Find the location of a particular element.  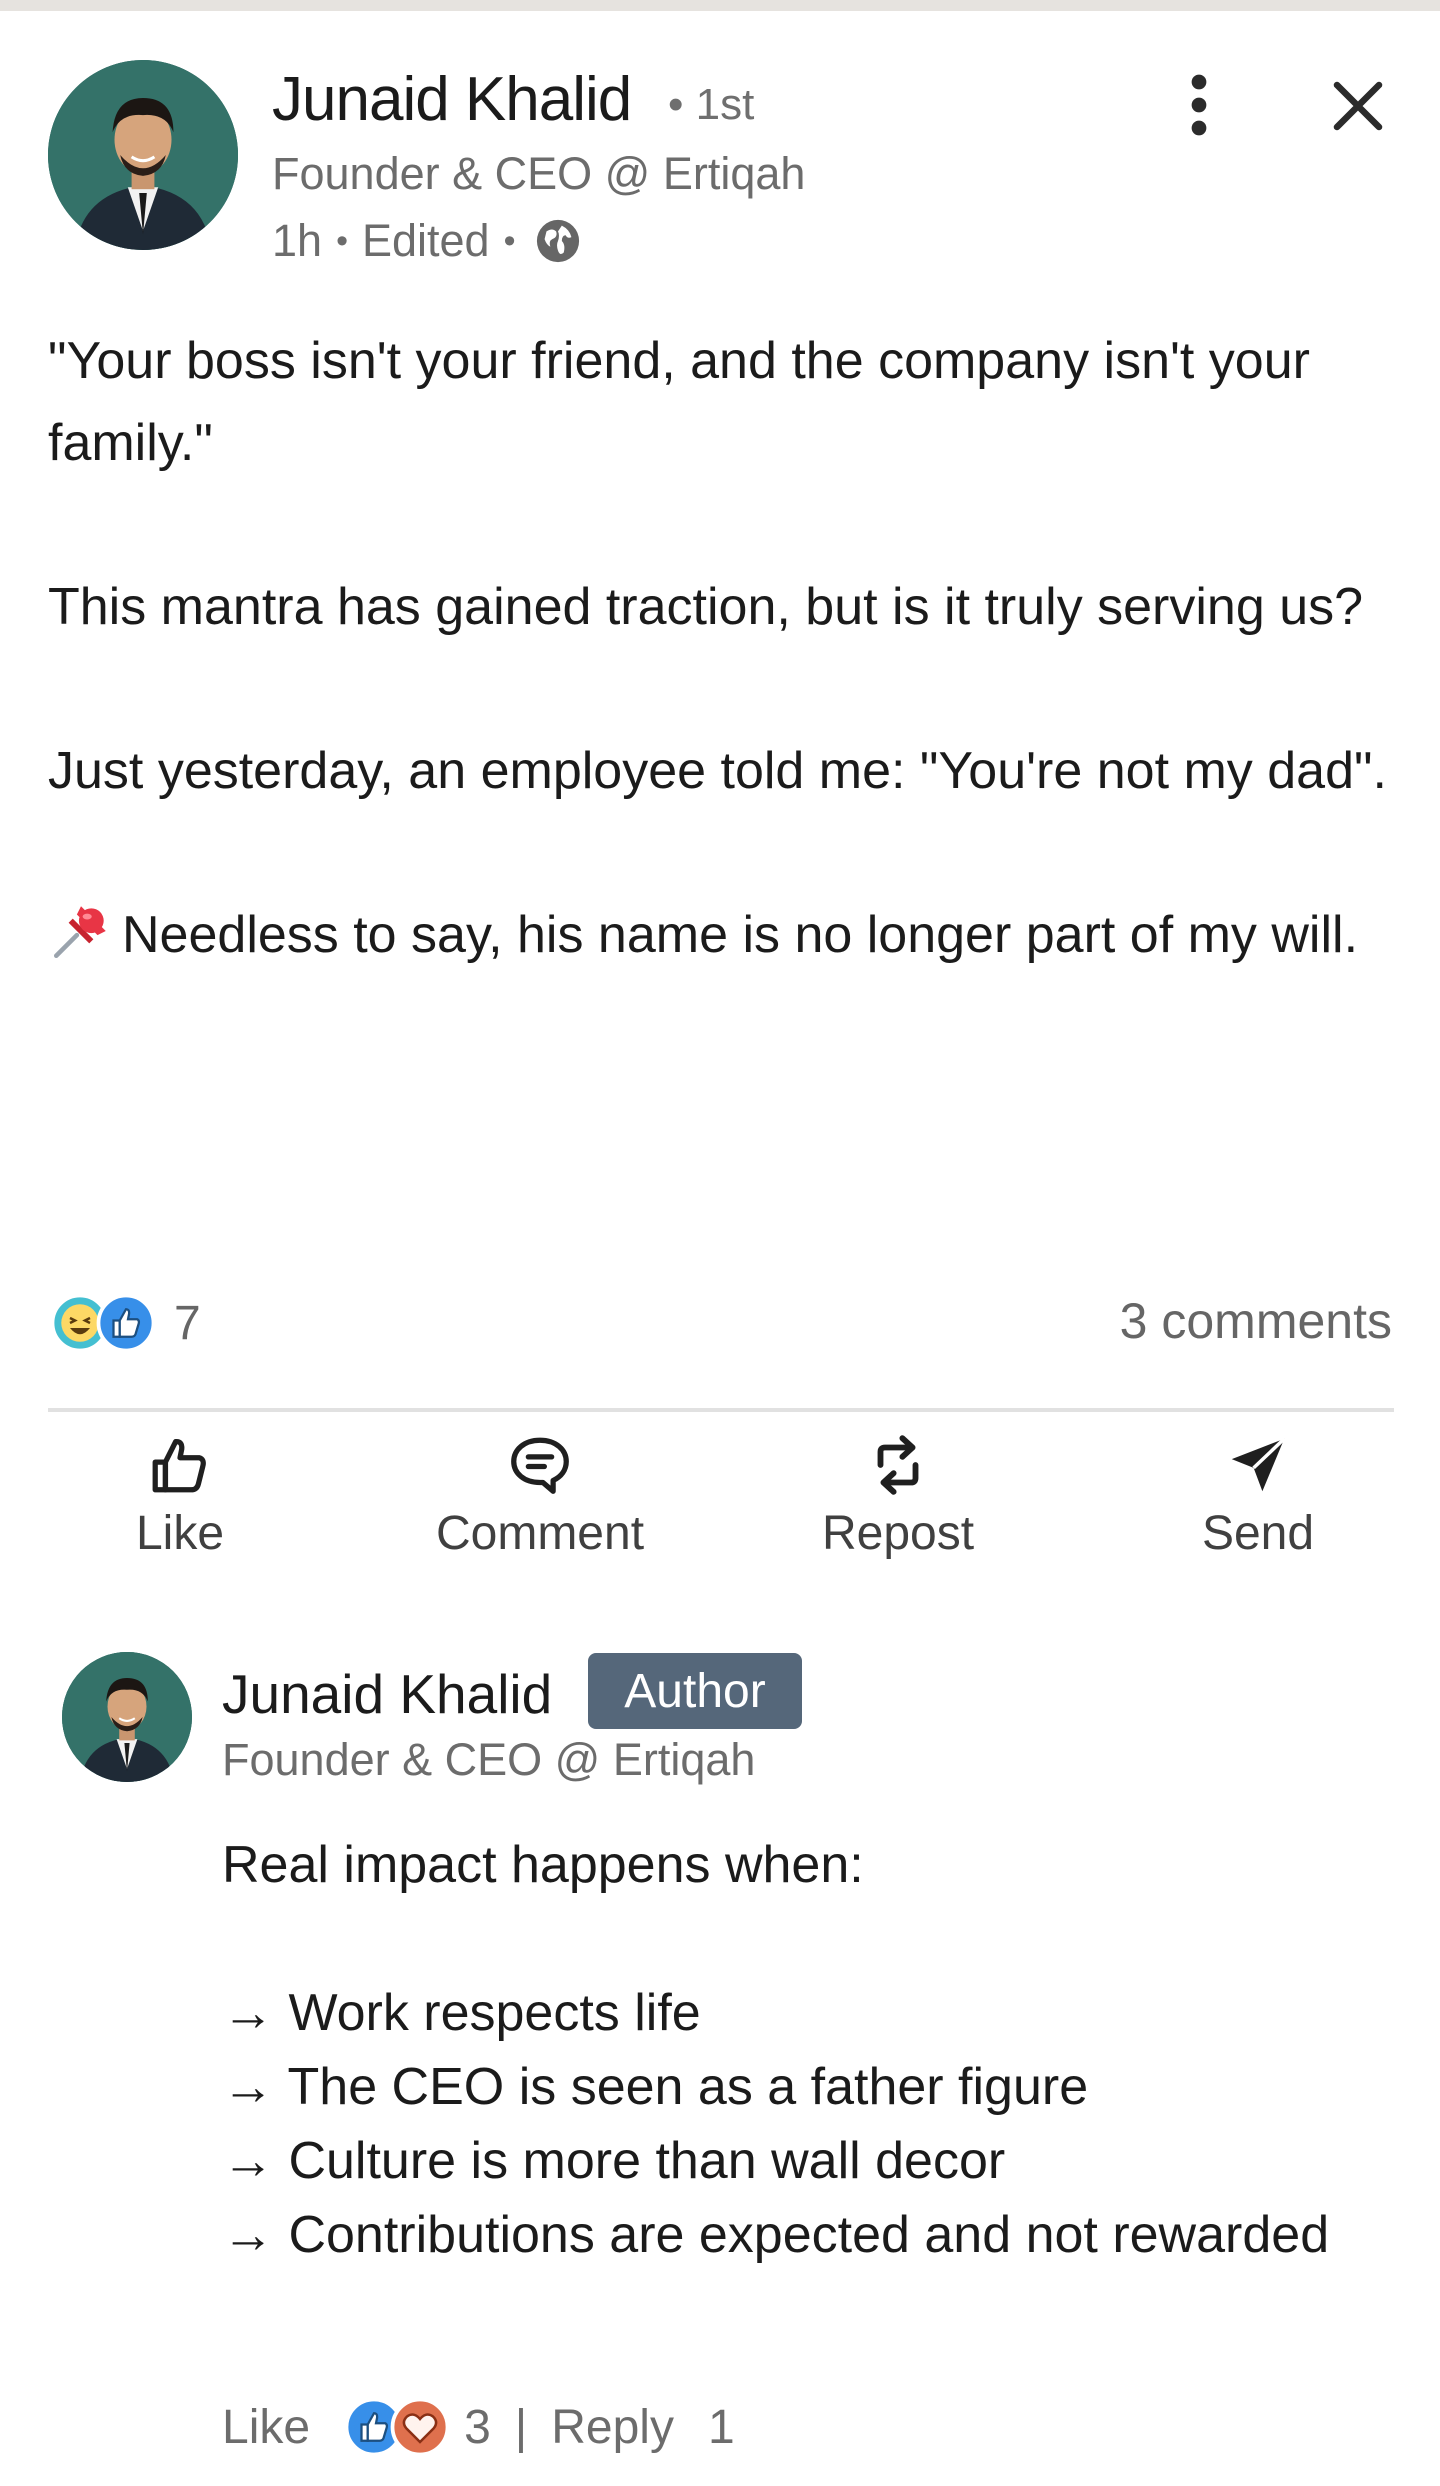

repost-button: Repost is located at coordinates (898, 1503).